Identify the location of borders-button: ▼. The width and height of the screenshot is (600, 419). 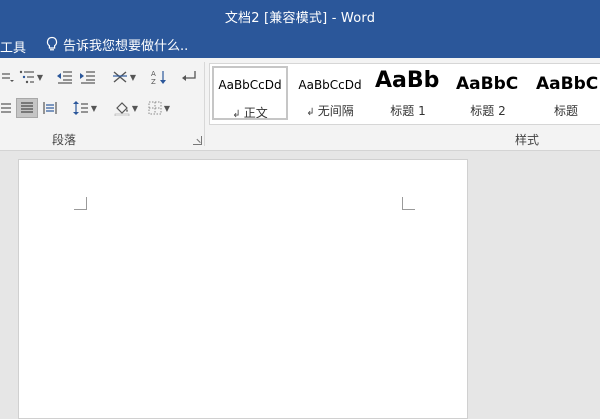
(159, 108).